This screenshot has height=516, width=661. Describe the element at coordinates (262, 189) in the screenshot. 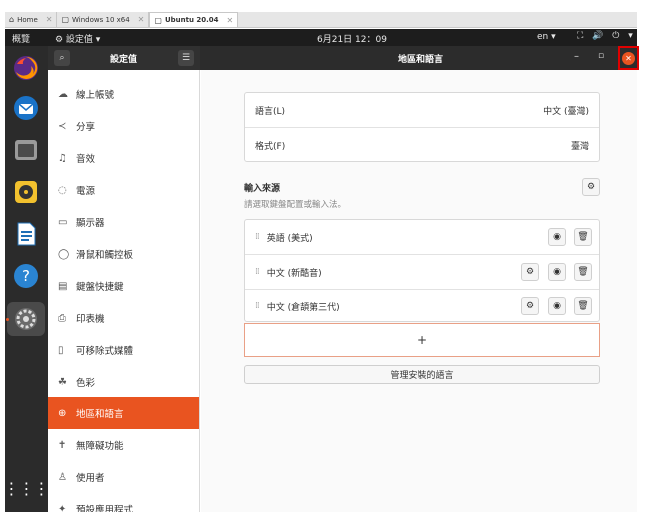

I see `input-sources-title: 輸入來源` at that location.